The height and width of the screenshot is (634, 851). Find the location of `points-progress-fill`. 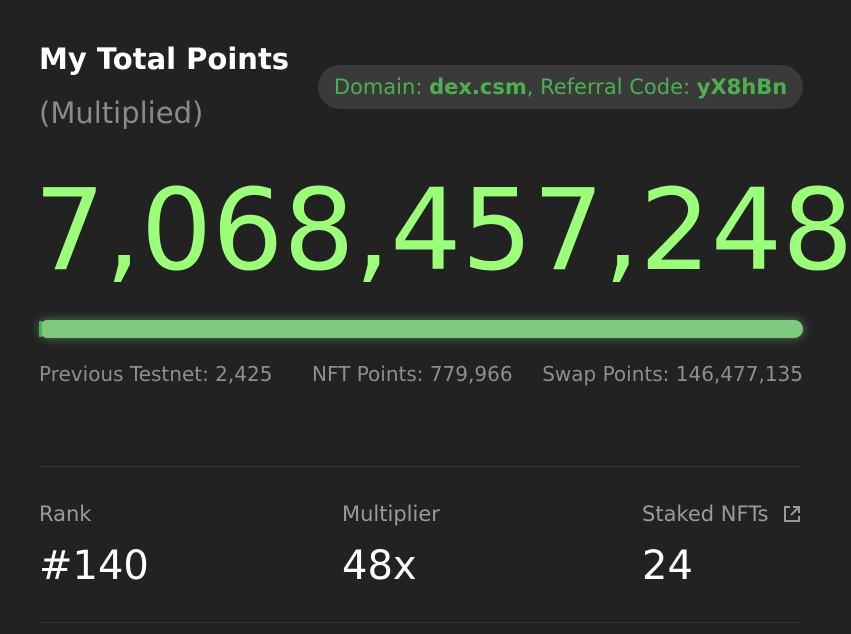

points-progress-fill is located at coordinates (421, 329).